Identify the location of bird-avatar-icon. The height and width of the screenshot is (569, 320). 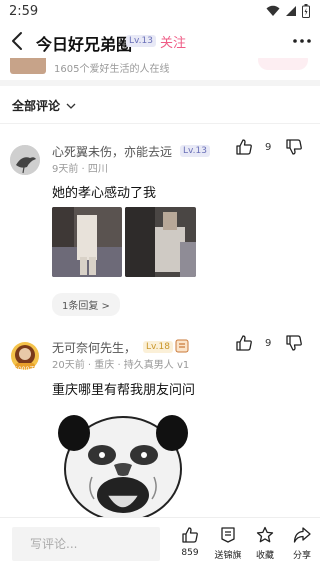
(25, 160).